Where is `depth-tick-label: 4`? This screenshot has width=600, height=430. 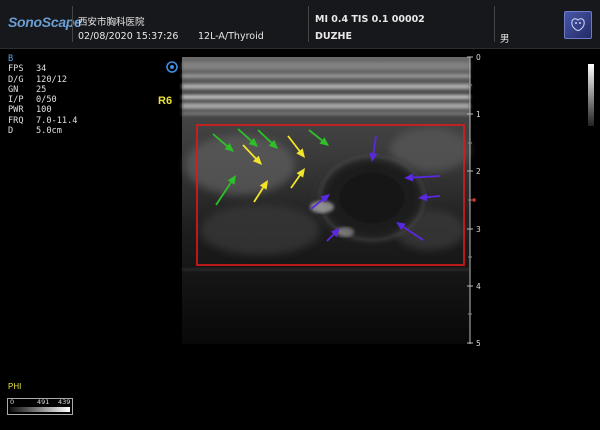
depth-tick-label: 4 is located at coordinates (478, 286).